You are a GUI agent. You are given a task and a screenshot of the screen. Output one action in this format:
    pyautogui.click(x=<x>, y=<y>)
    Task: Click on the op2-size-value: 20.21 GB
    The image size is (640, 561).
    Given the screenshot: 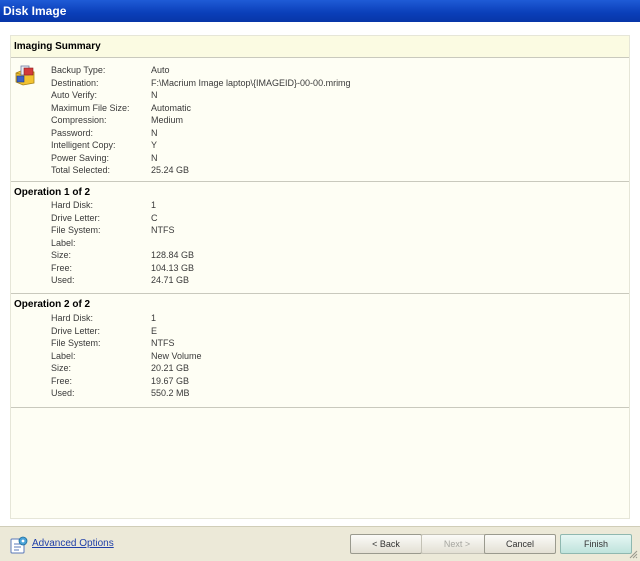 What is the action you would take?
    pyautogui.click(x=170, y=368)
    